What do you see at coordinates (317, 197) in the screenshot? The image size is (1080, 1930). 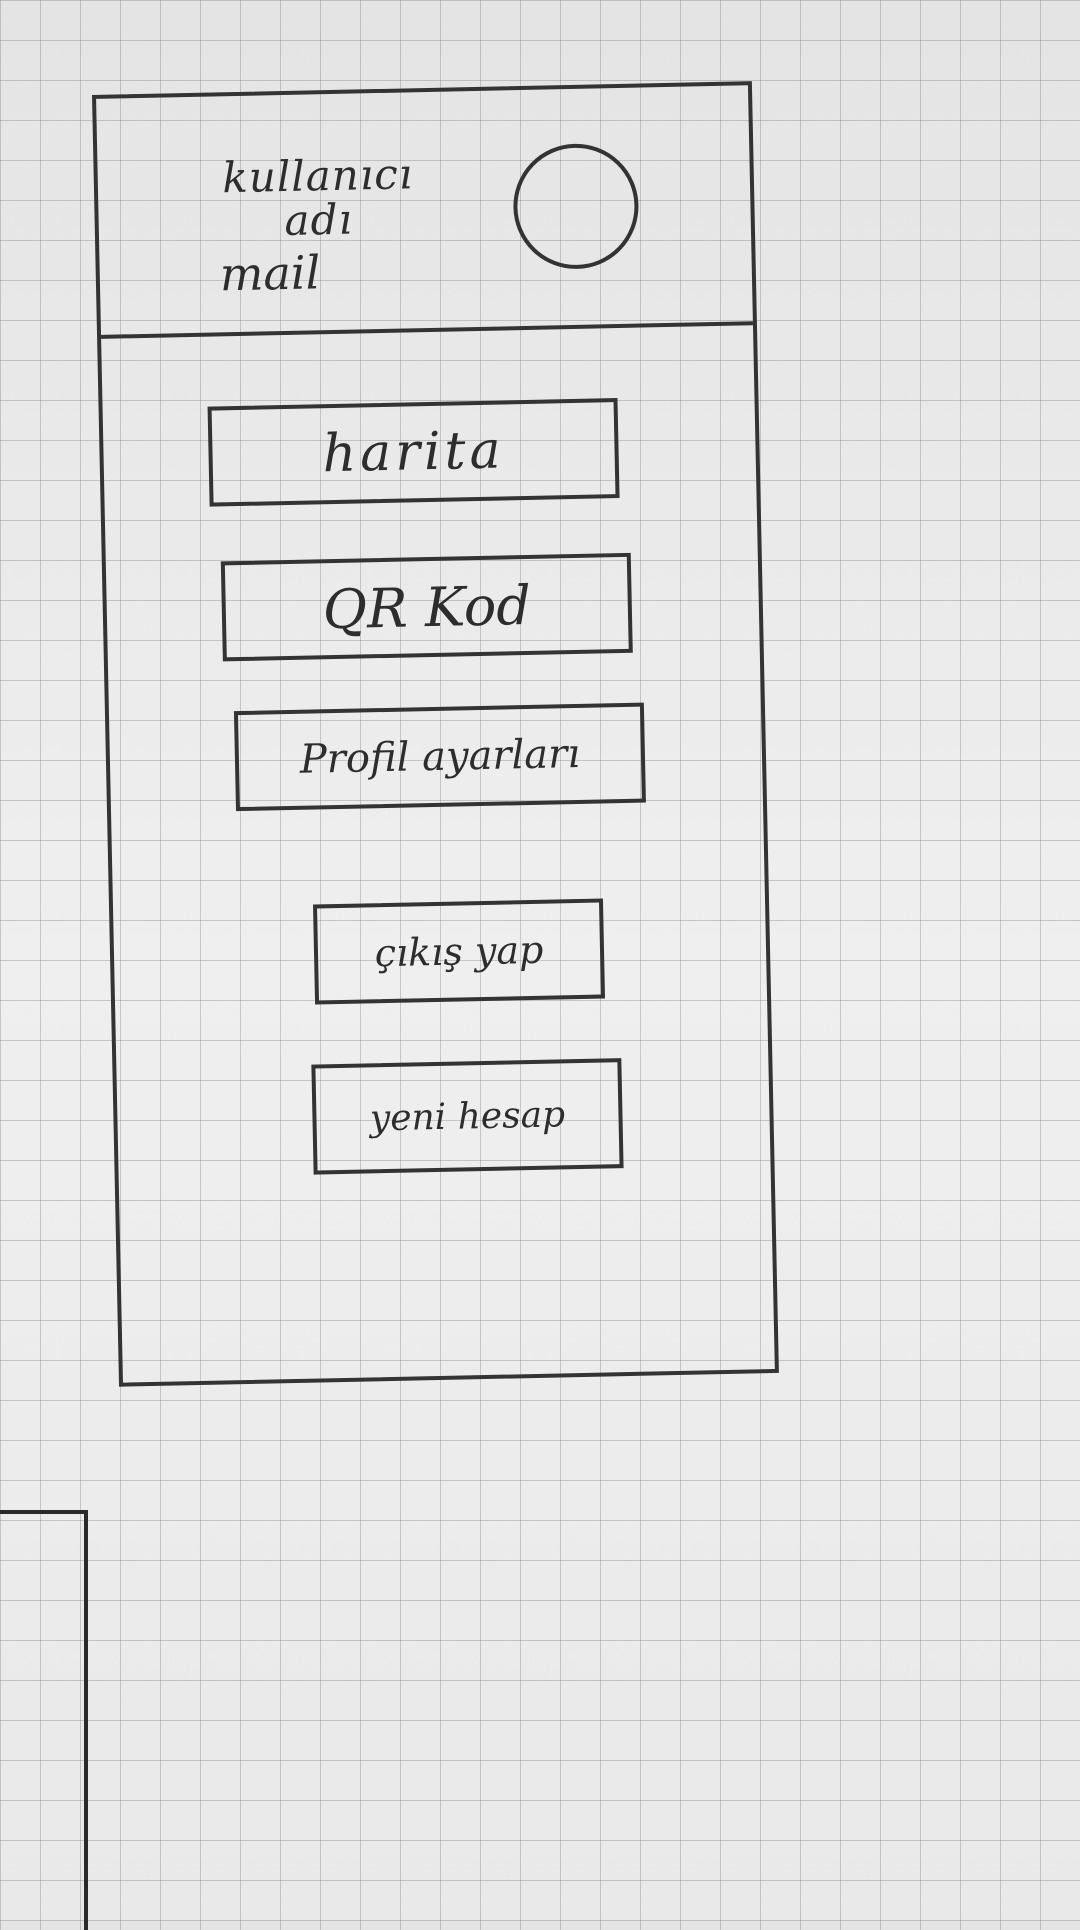 I see `username-label: kullanıcı adı` at bounding box center [317, 197].